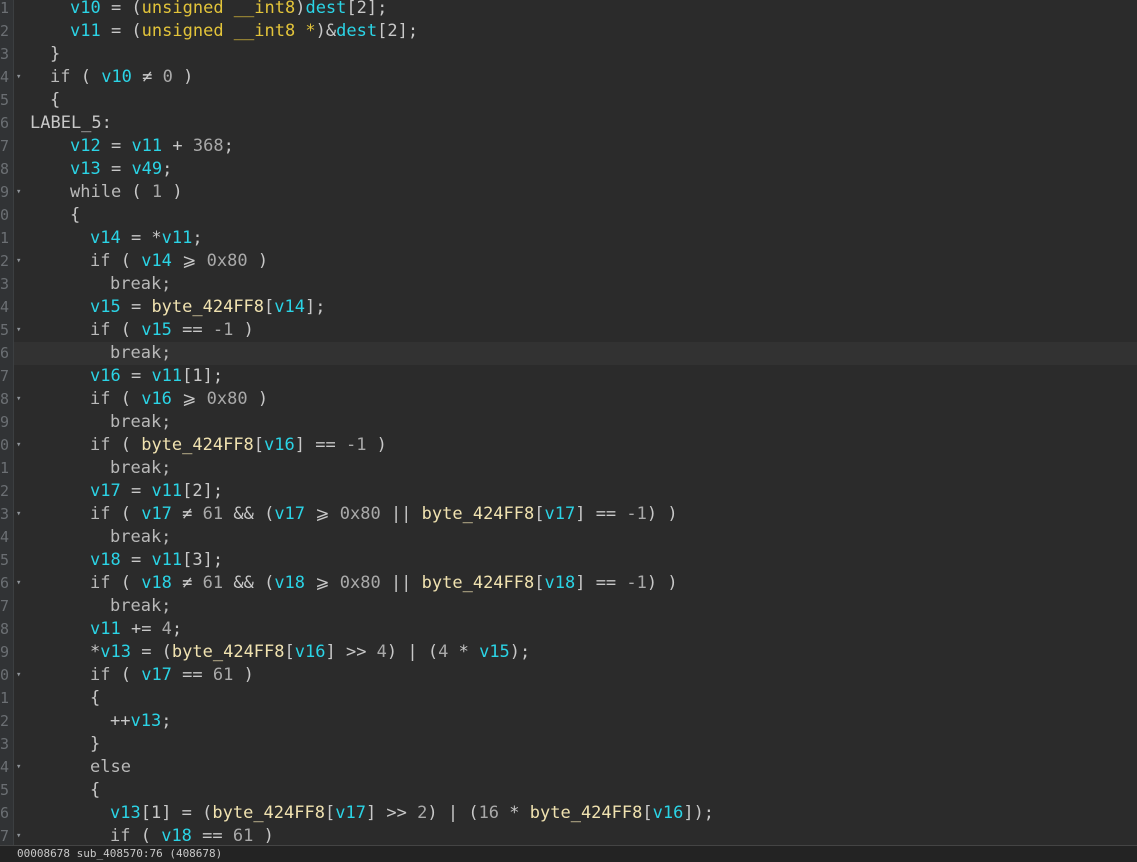 The height and width of the screenshot is (862, 1137). What do you see at coordinates (179, 261) in the screenshot?
I see `code-line: if ( v14 ⩾ 0x80 )` at bounding box center [179, 261].